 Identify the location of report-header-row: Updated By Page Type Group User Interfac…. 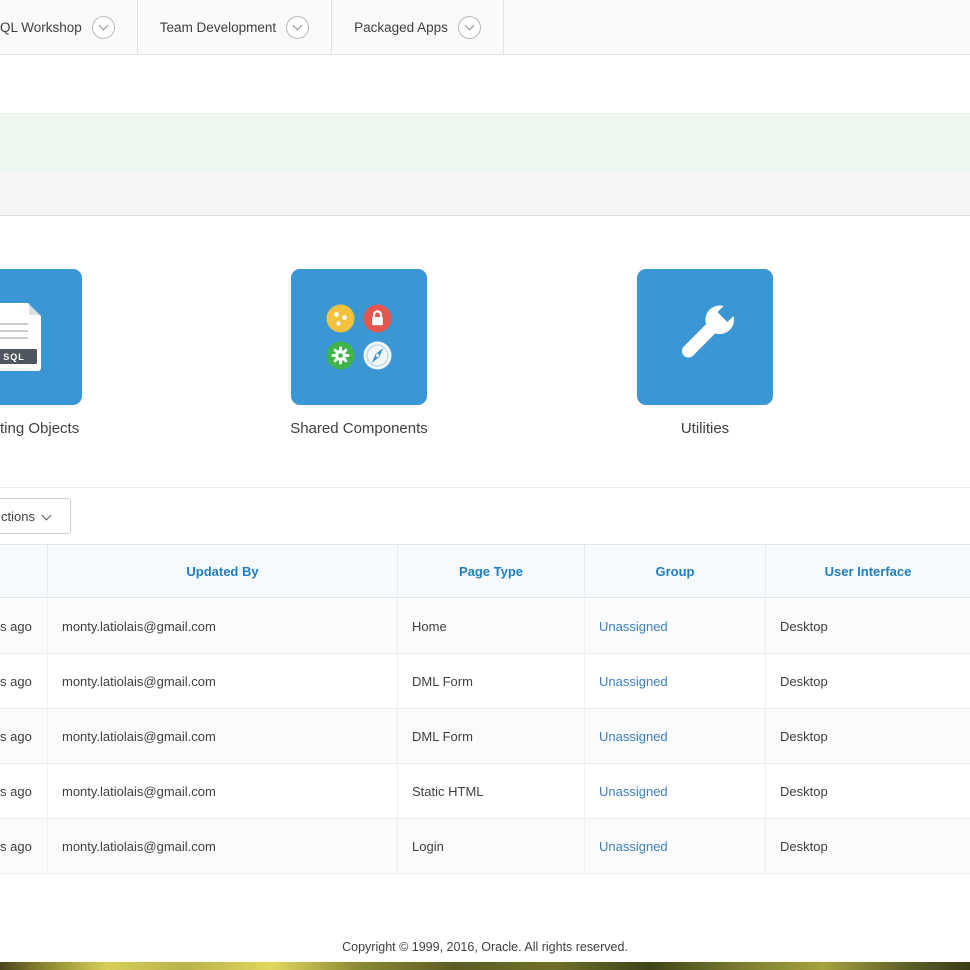
(485, 571).